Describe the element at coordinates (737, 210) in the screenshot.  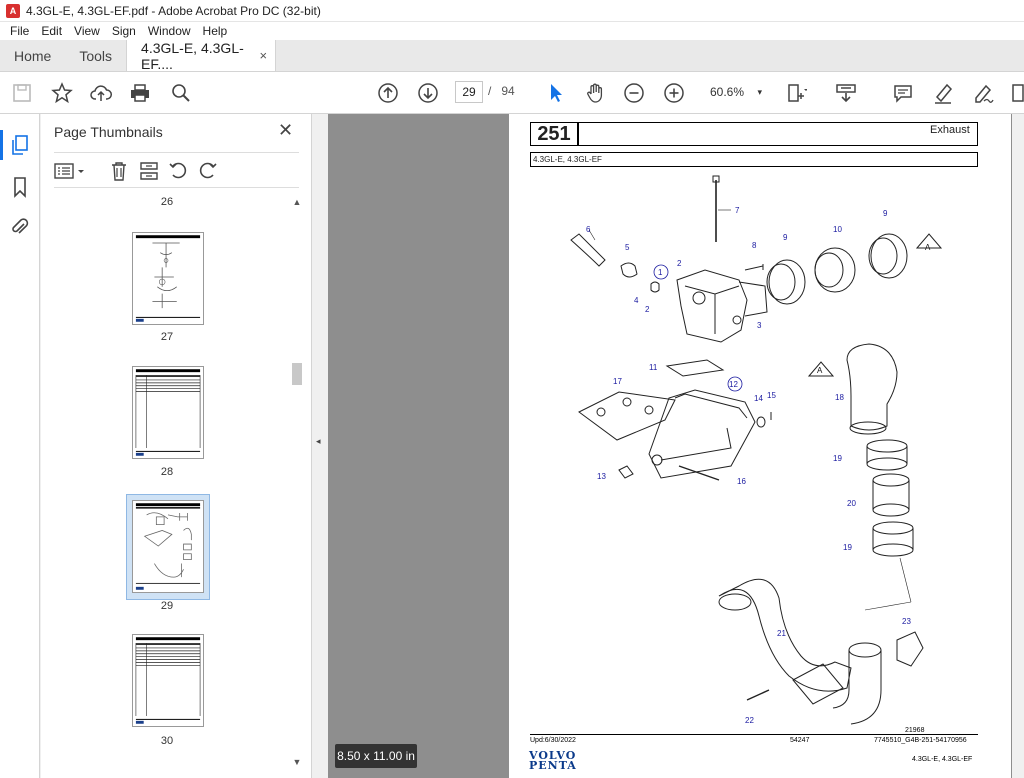
I see `callout-7: 7` at that location.